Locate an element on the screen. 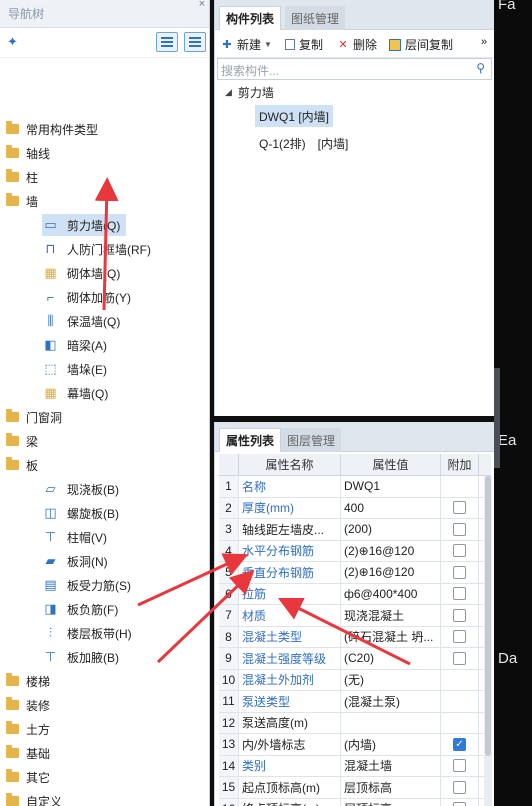  property-row: 5 垂直分布钢筋 (2)⊕16@120 is located at coordinates (355, 573).